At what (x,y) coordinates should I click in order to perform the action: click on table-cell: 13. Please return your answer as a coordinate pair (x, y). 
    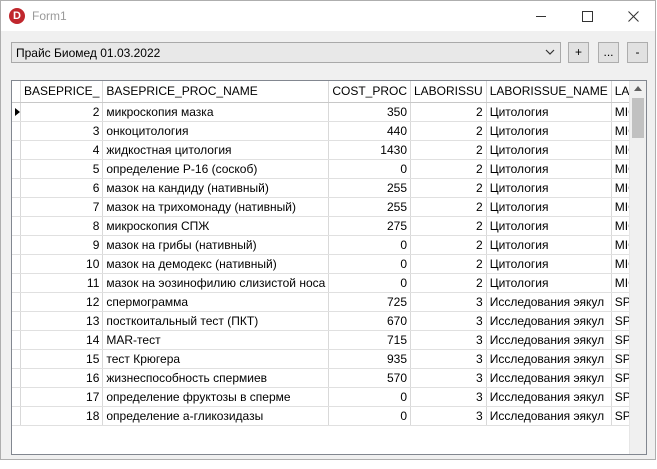
    Looking at the image, I should click on (62, 321).